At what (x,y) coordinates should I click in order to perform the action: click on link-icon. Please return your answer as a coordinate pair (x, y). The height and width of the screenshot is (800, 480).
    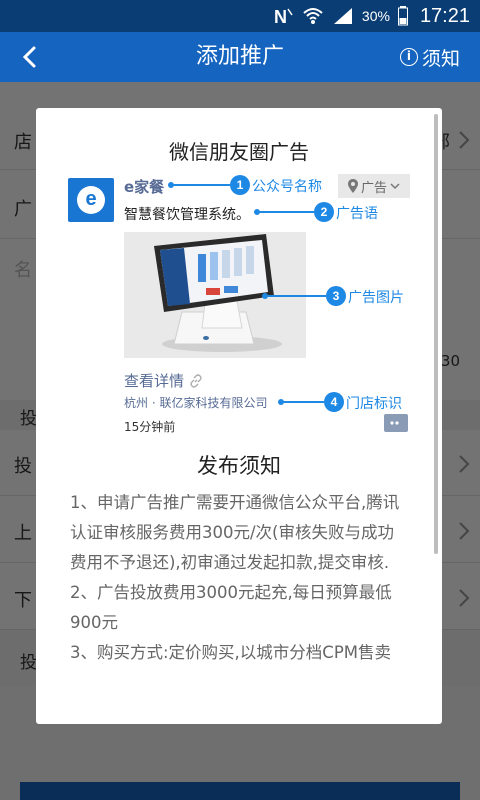
    Looking at the image, I should click on (196, 380).